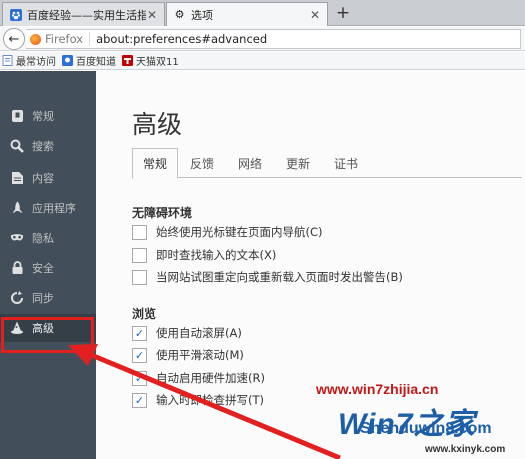 This screenshot has width=525, height=459. I want to click on option-label: 当网站试图重定向或重新载入页面时发出警告(B), so click(279, 277).